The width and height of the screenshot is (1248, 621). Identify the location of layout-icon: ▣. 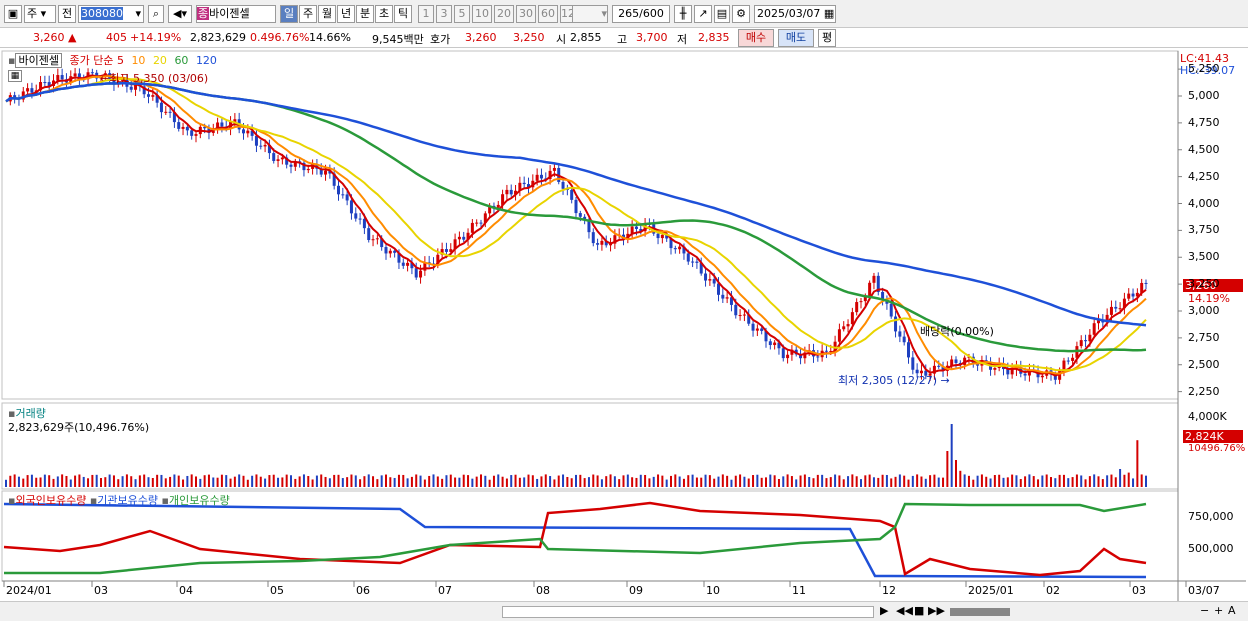
(13, 14).